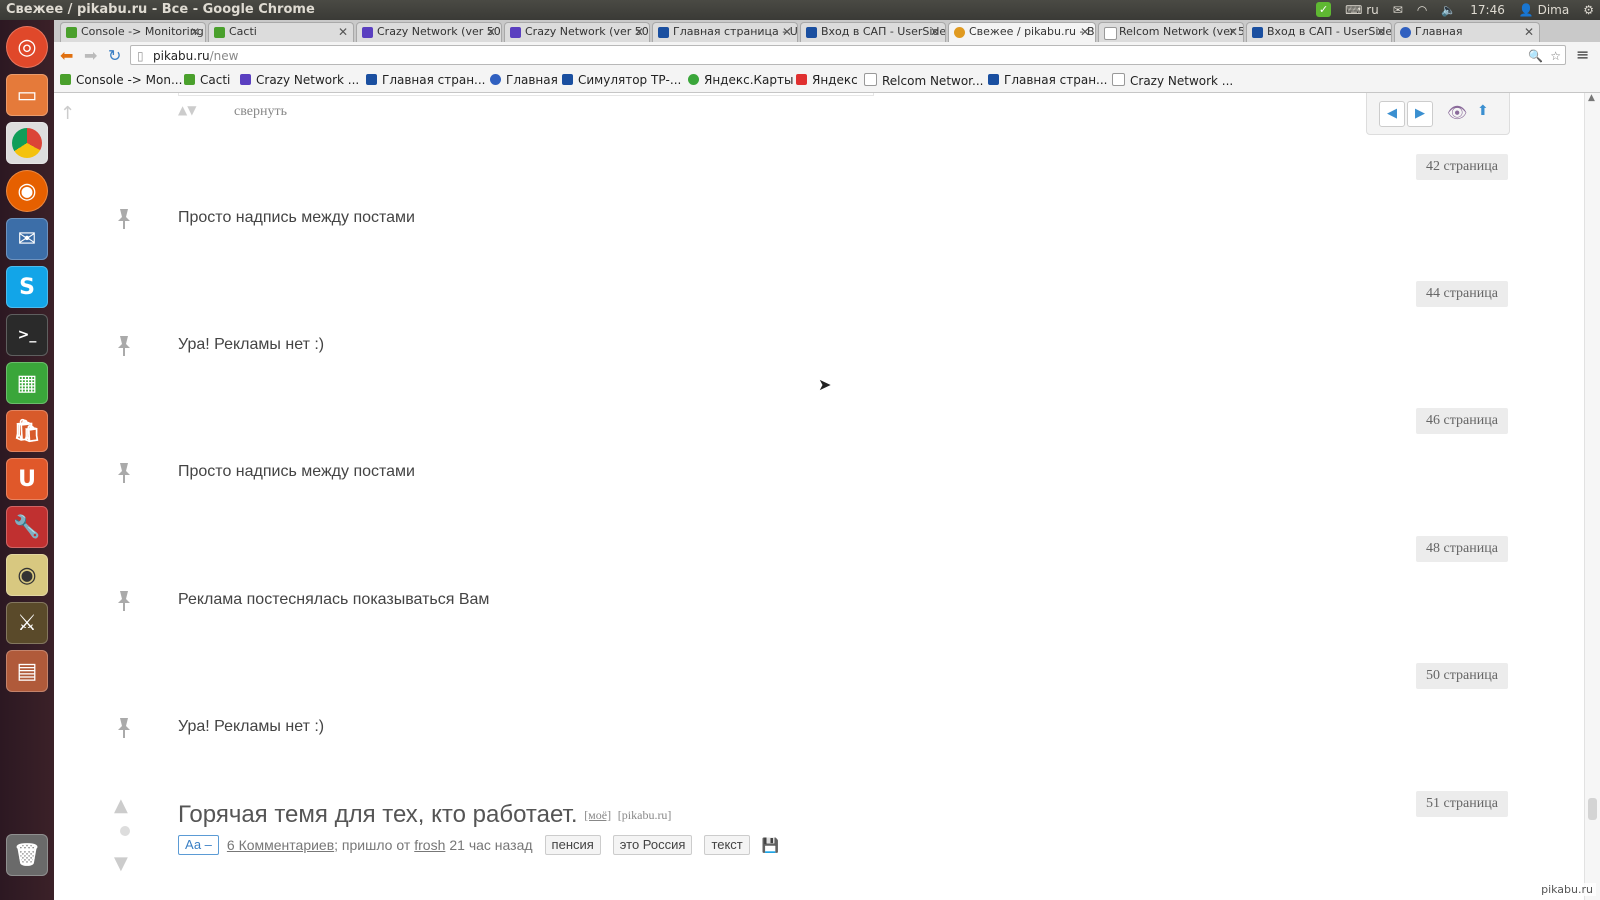 This screenshot has width=1600, height=900. What do you see at coordinates (1324, 9) in the screenshot?
I see `update-ok-icon: ✓` at bounding box center [1324, 9].